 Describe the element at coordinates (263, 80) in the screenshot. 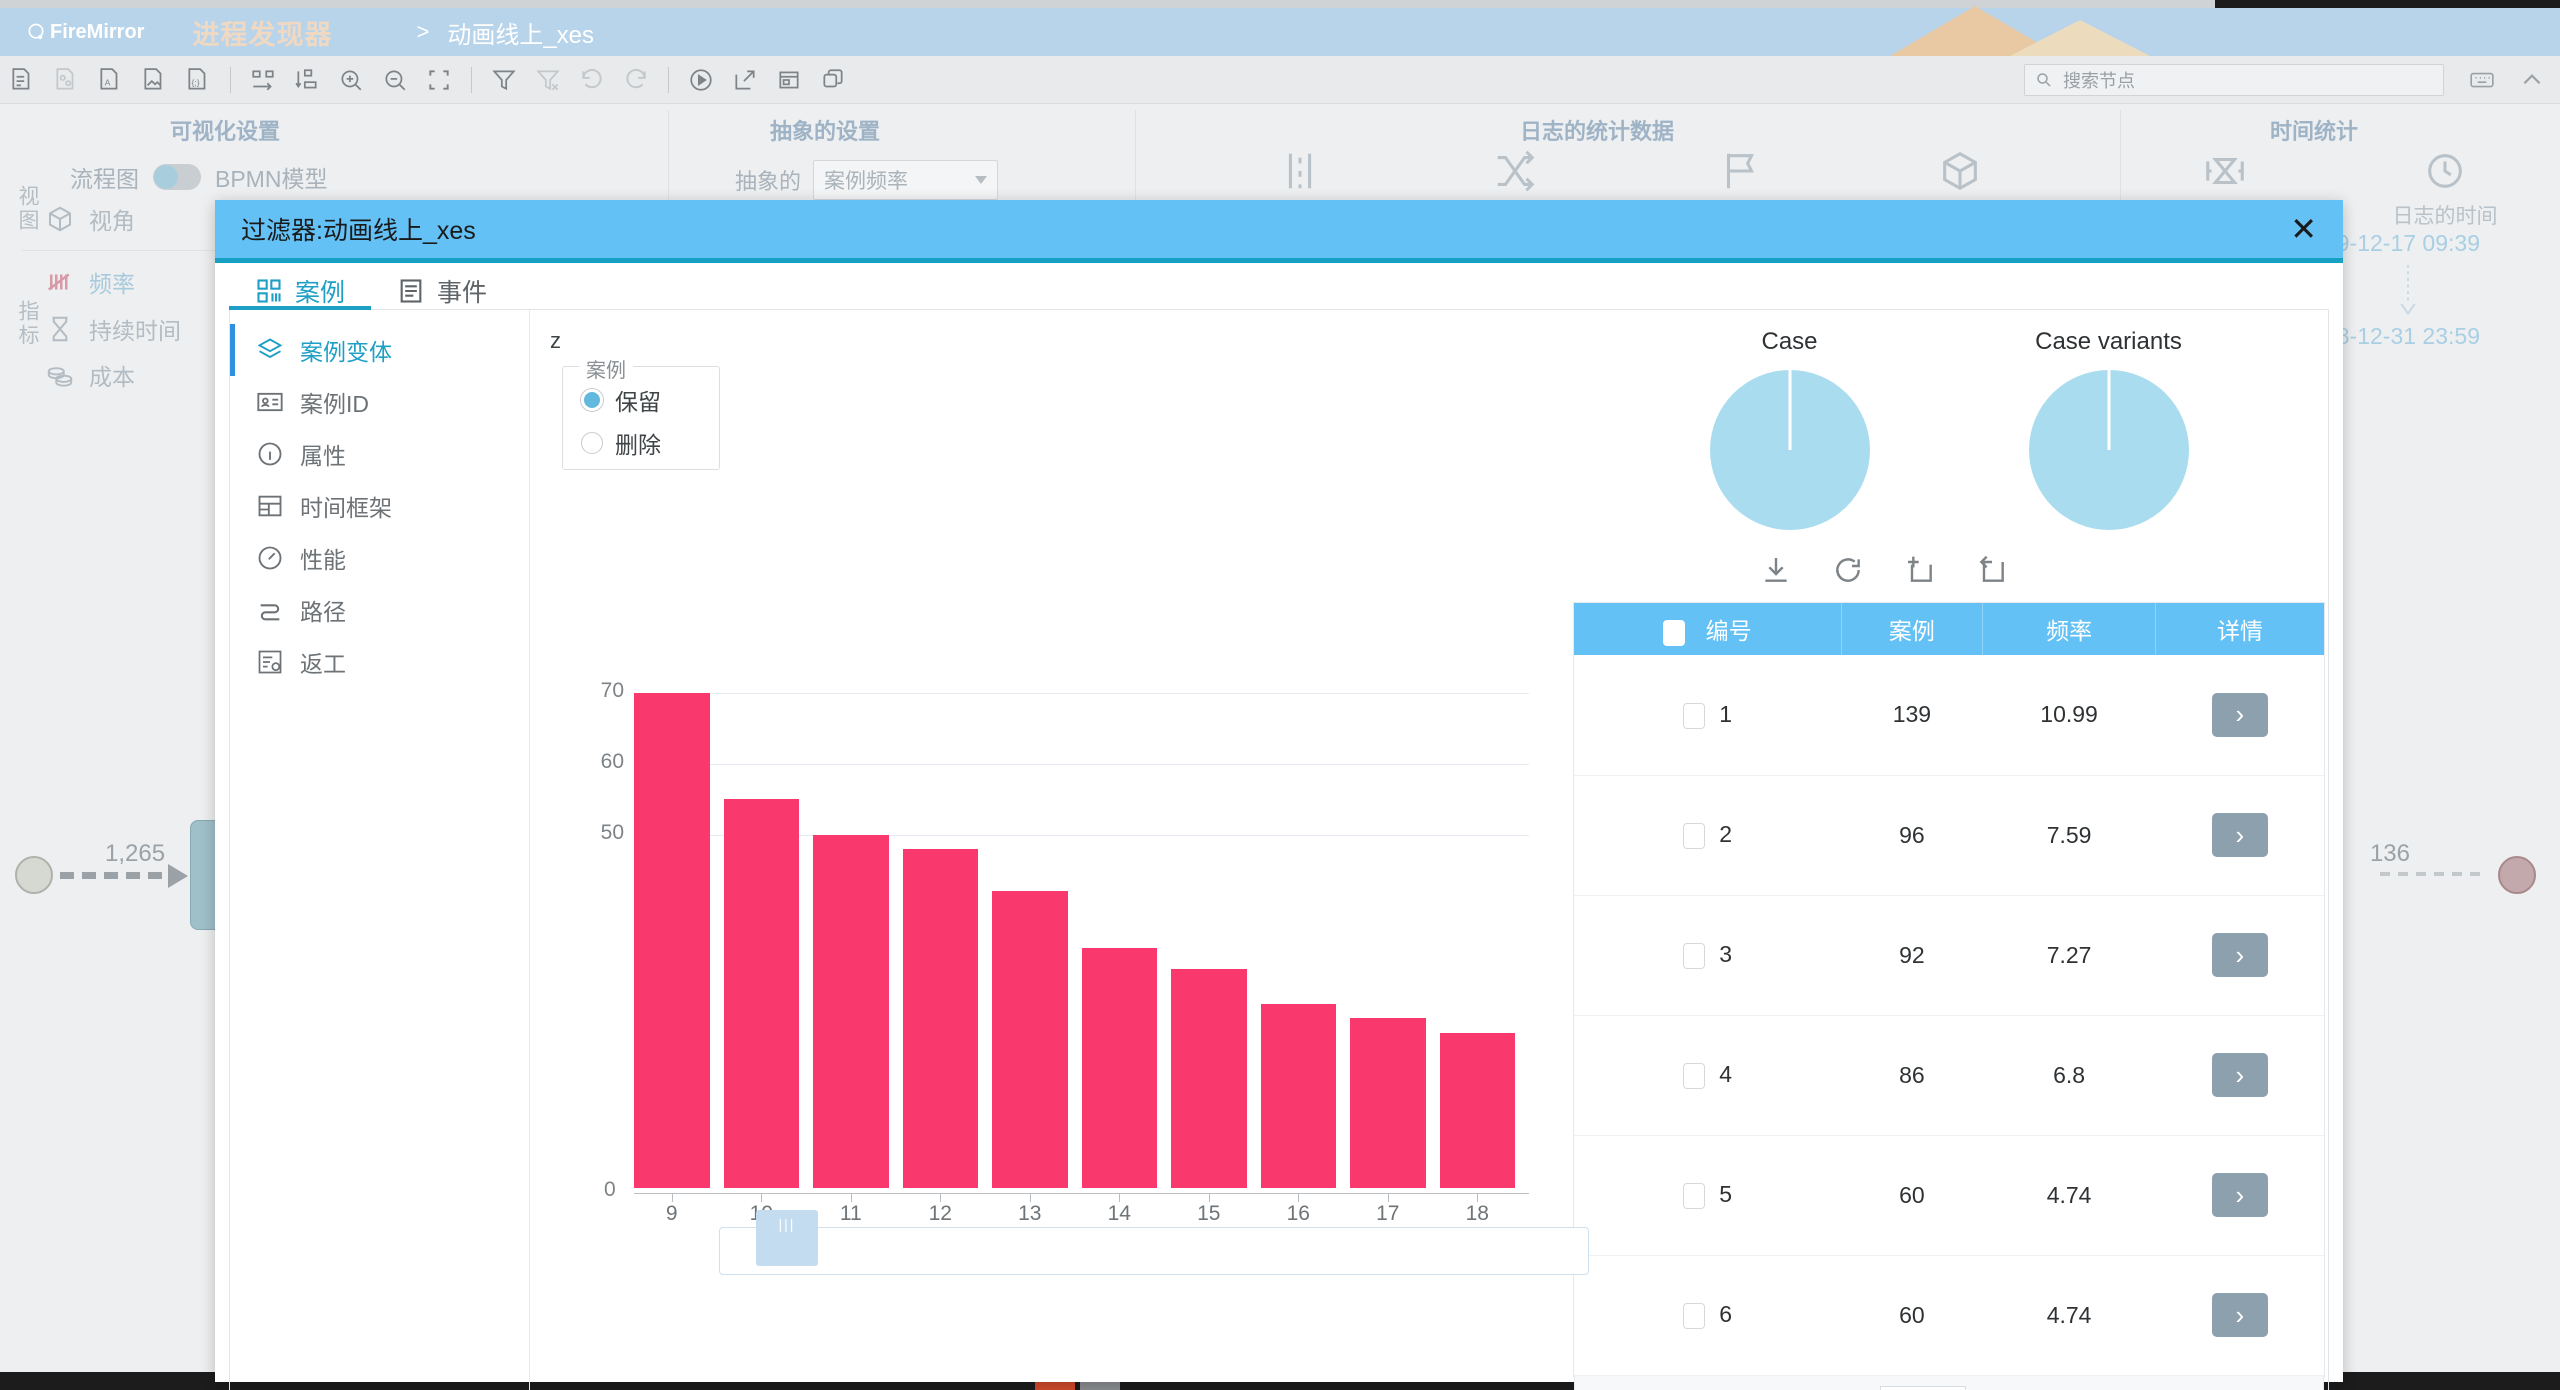

I see `layout-horizontal-icon` at that location.